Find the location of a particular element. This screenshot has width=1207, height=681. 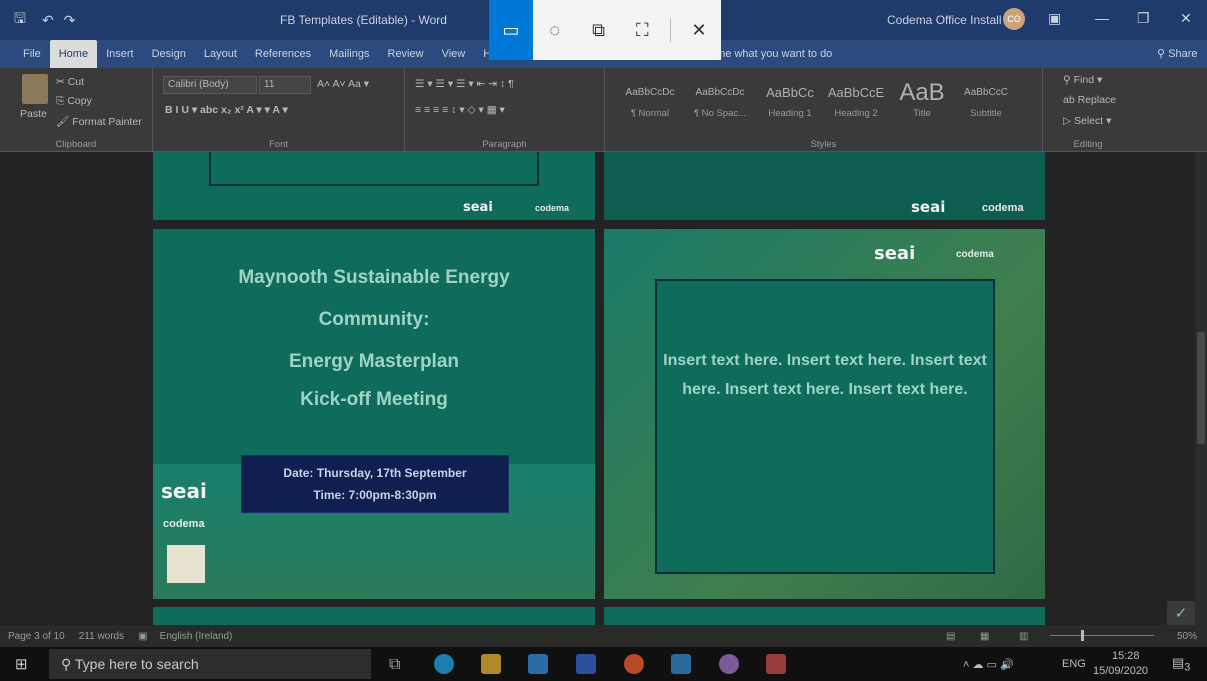

style-title: AaB Title is located at coordinates (922, 100).